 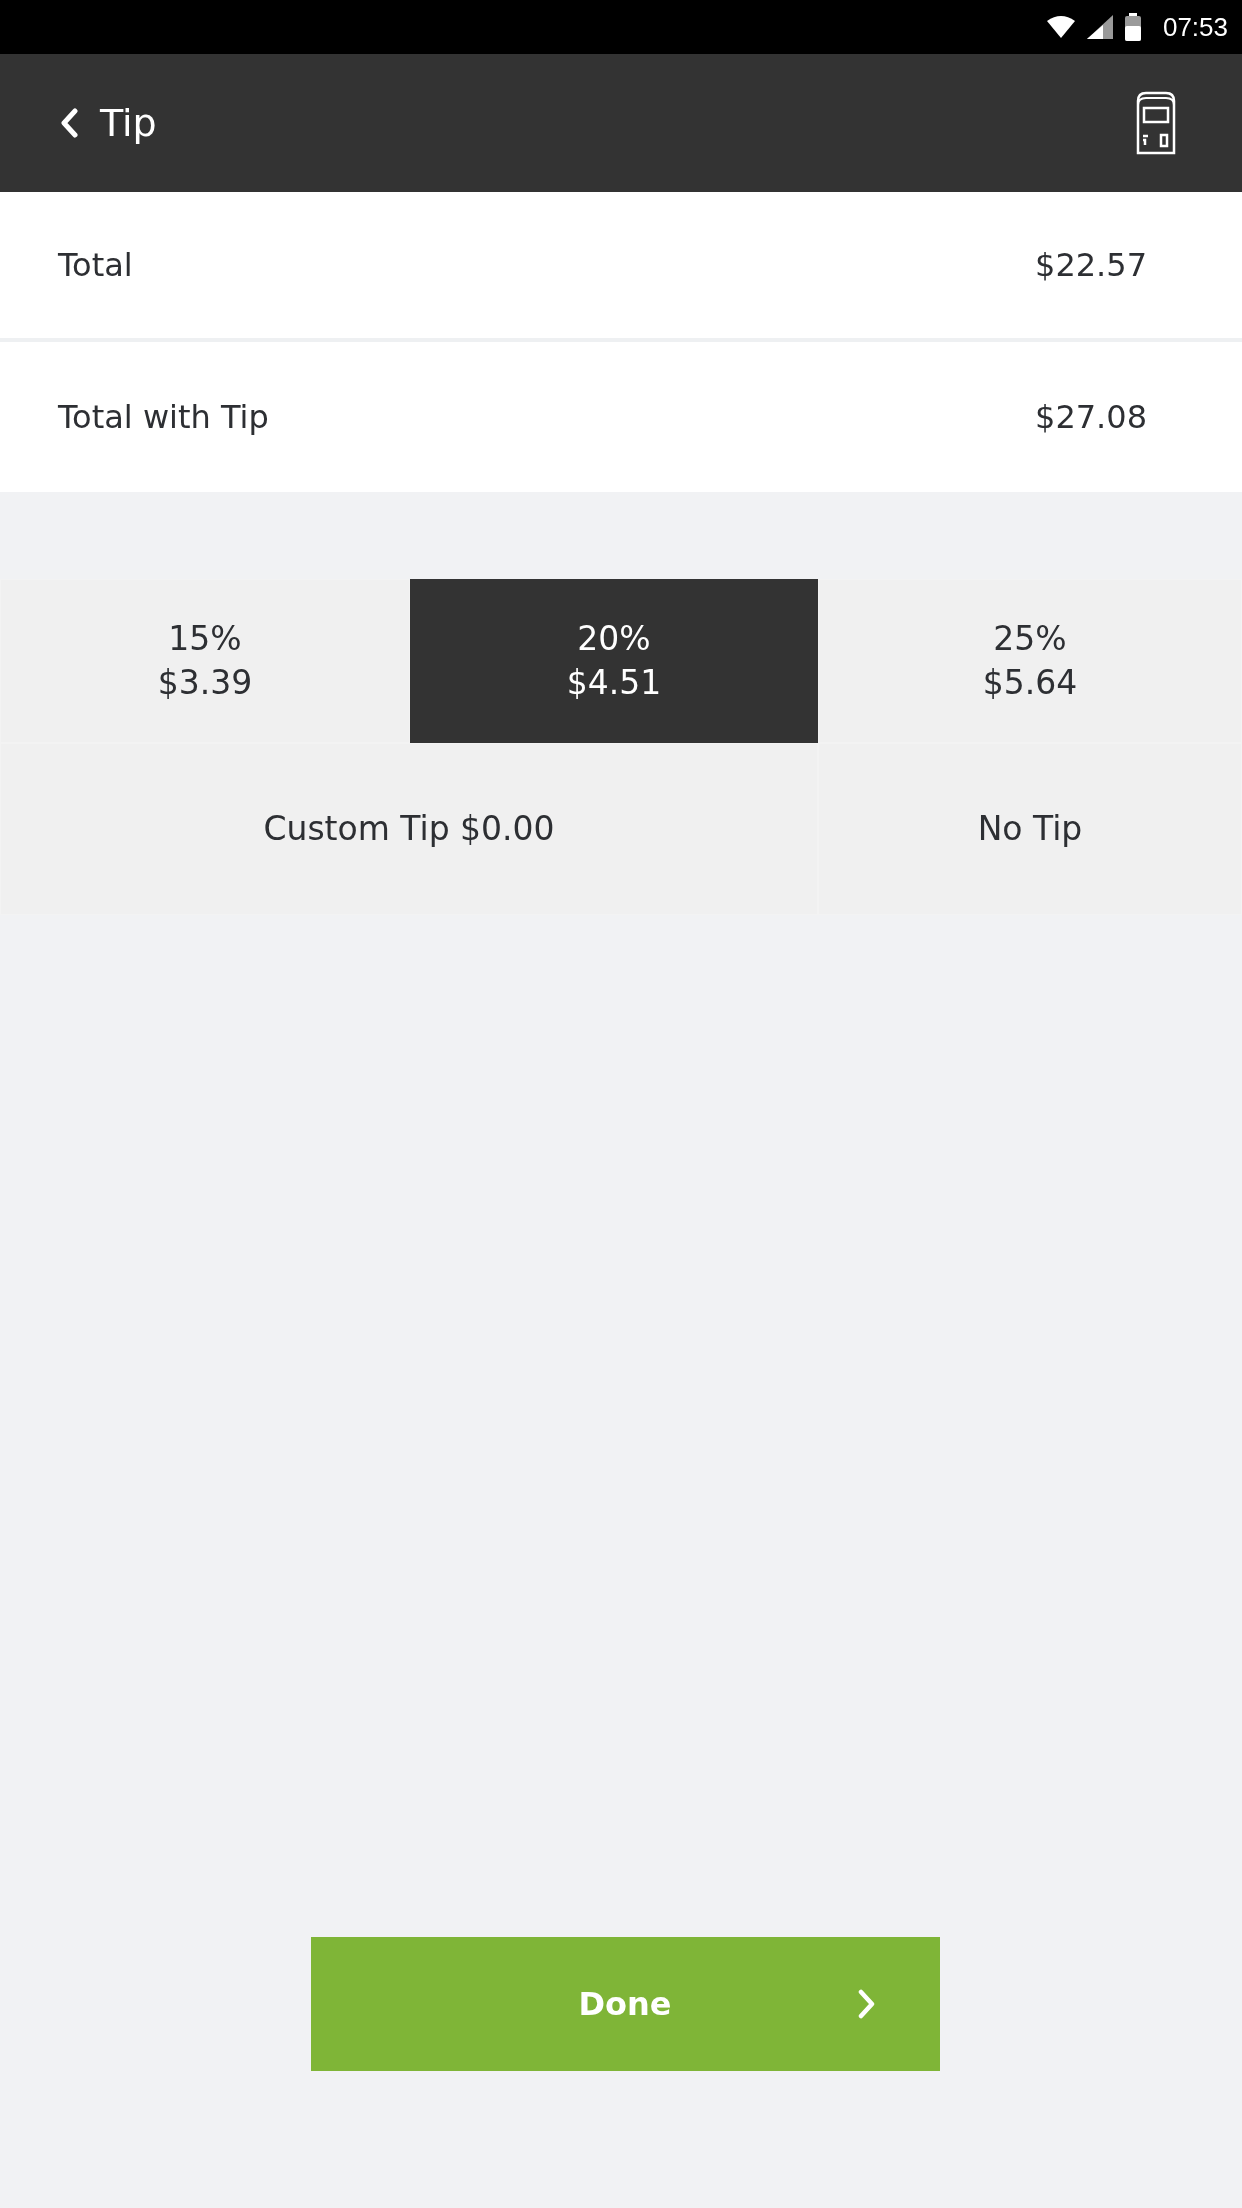 What do you see at coordinates (409, 829) in the screenshot?
I see `tip-option-button: Custom Tip $0.00` at bounding box center [409, 829].